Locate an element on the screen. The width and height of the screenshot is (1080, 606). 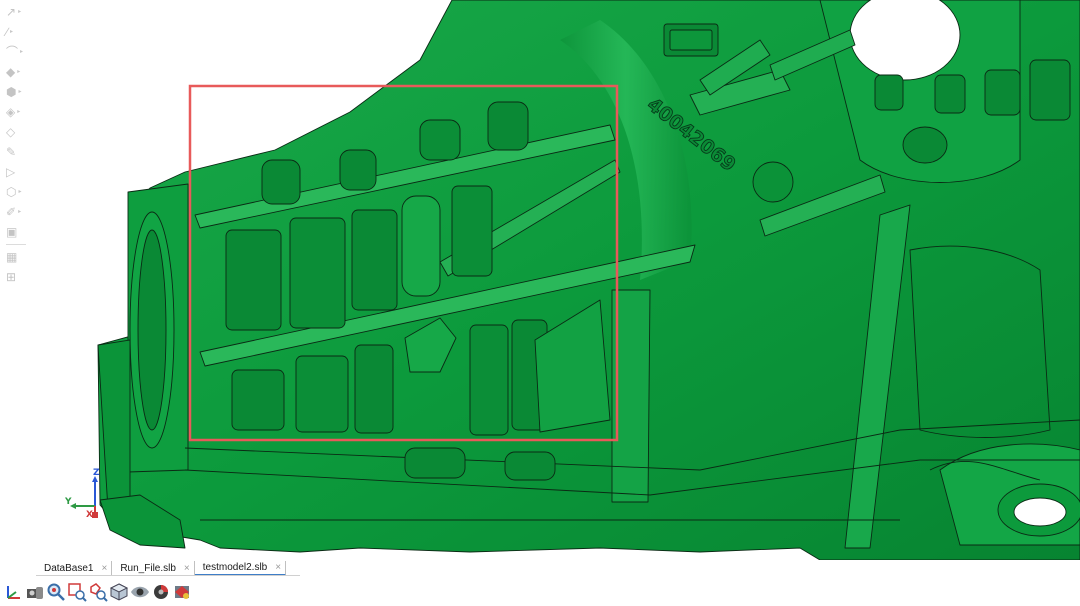
zoom-selection-button is located at coordinates (98, 592).